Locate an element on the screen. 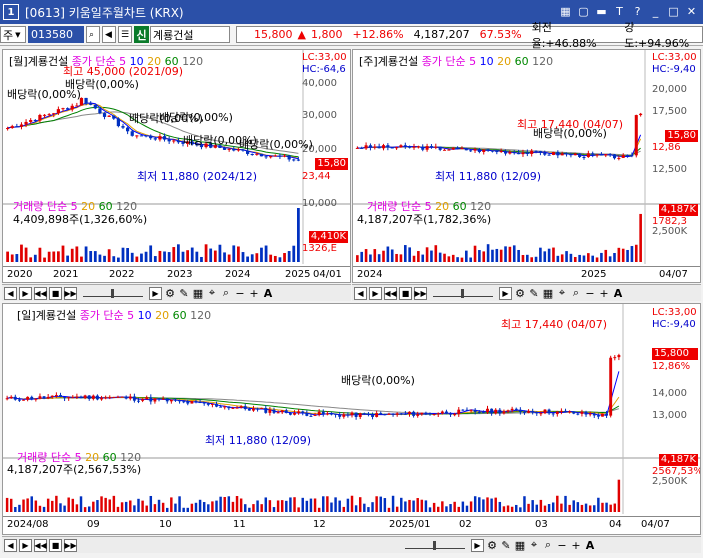  window-number: 1 is located at coordinates (11, 12).